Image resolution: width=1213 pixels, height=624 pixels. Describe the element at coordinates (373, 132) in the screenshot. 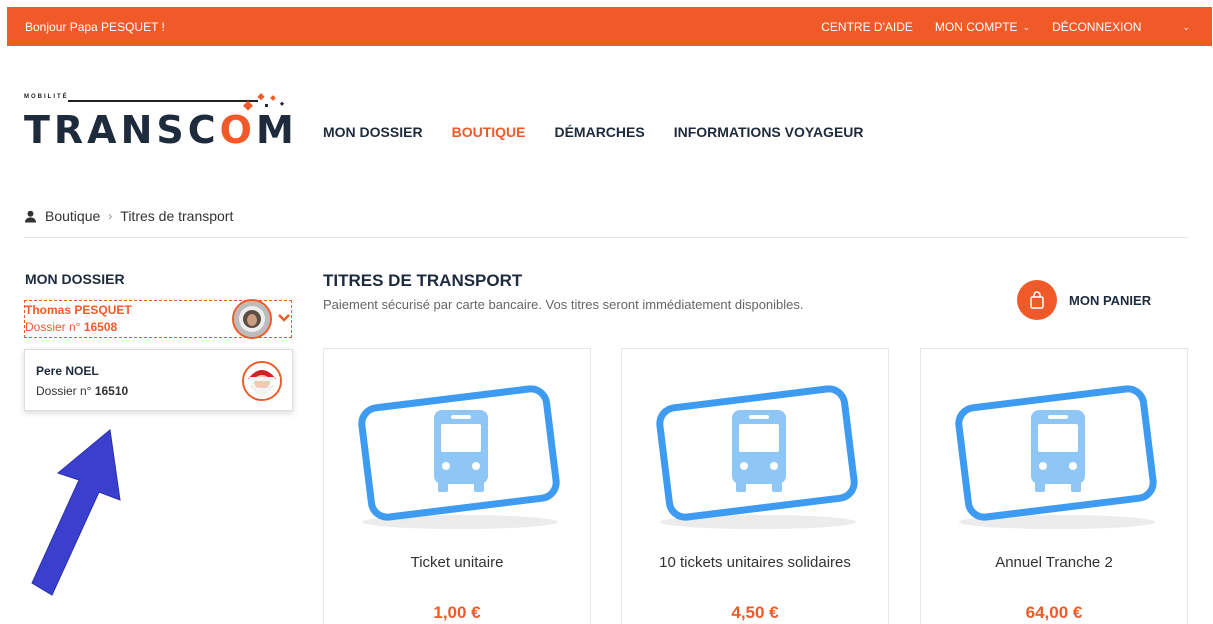

I see `nav-item-mon-dossier: MON DOSSIER` at that location.